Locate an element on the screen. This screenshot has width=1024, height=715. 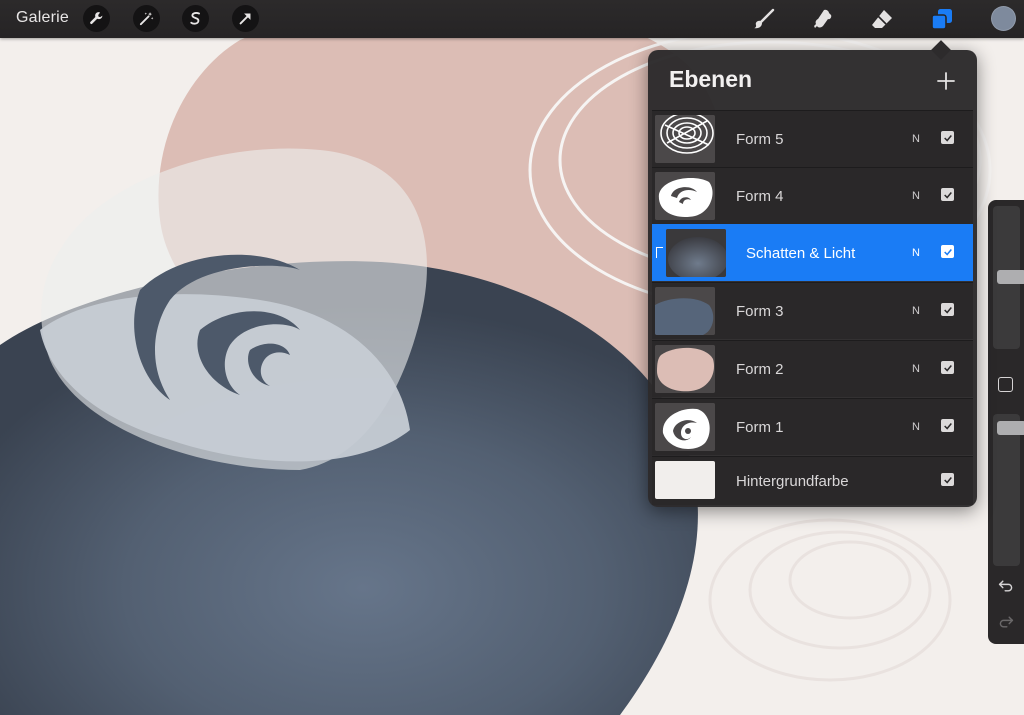
right-sidebar is located at coordinates (1006, 422).